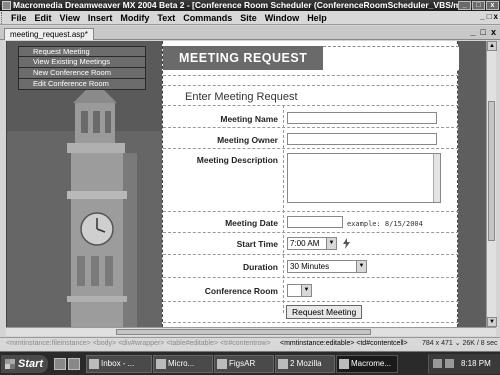 The height and width of the screenshot is (375, 500). Describe the element at coordinates (161, 364) in the screenshot. I see `word-icon` at that location.